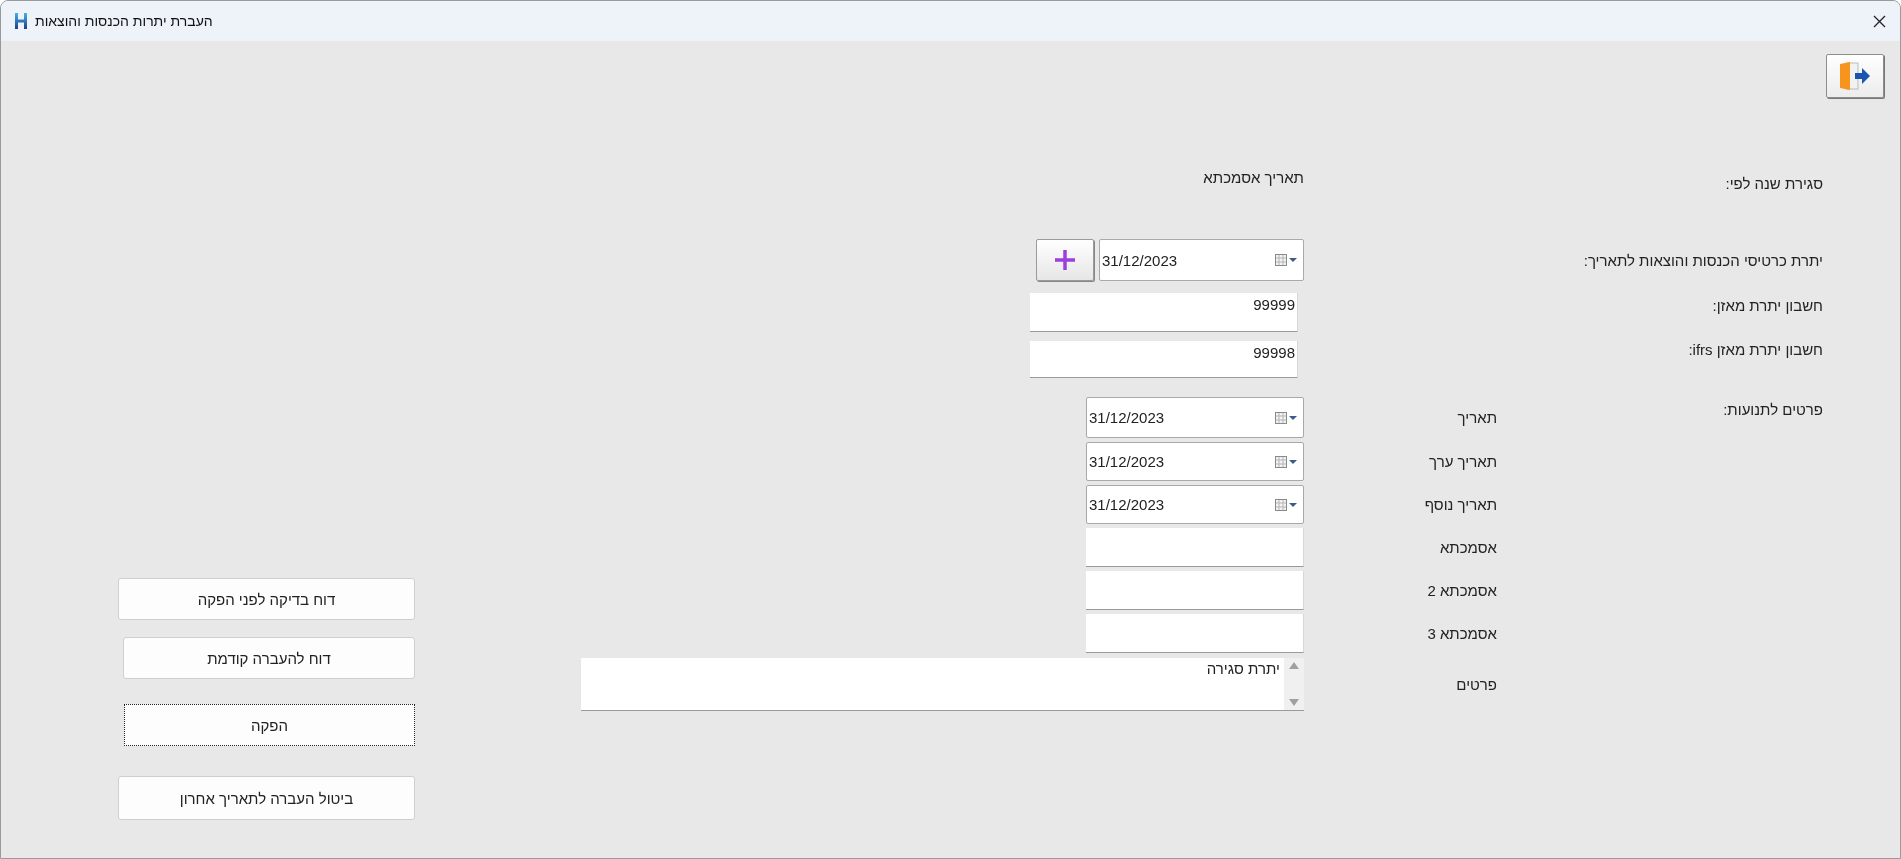  What do you see at coordinates (266, 798) in the screenshot?
I see `action-button: ביטול העברה לתאריך אחרון` at bounding box center [266, 798].